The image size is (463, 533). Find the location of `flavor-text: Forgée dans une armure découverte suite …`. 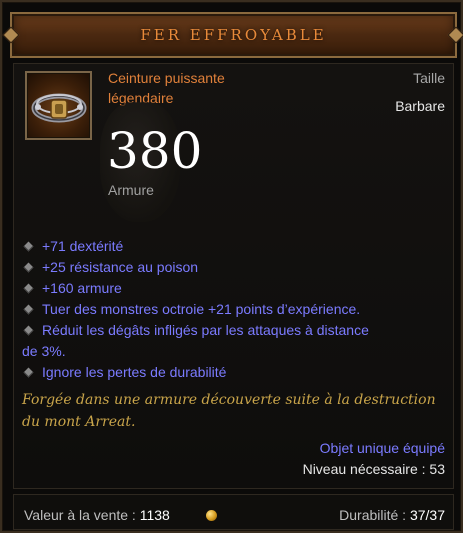

flavor-text: Forgée dans une armure découverte suite … is located at coordinates (229, 411).